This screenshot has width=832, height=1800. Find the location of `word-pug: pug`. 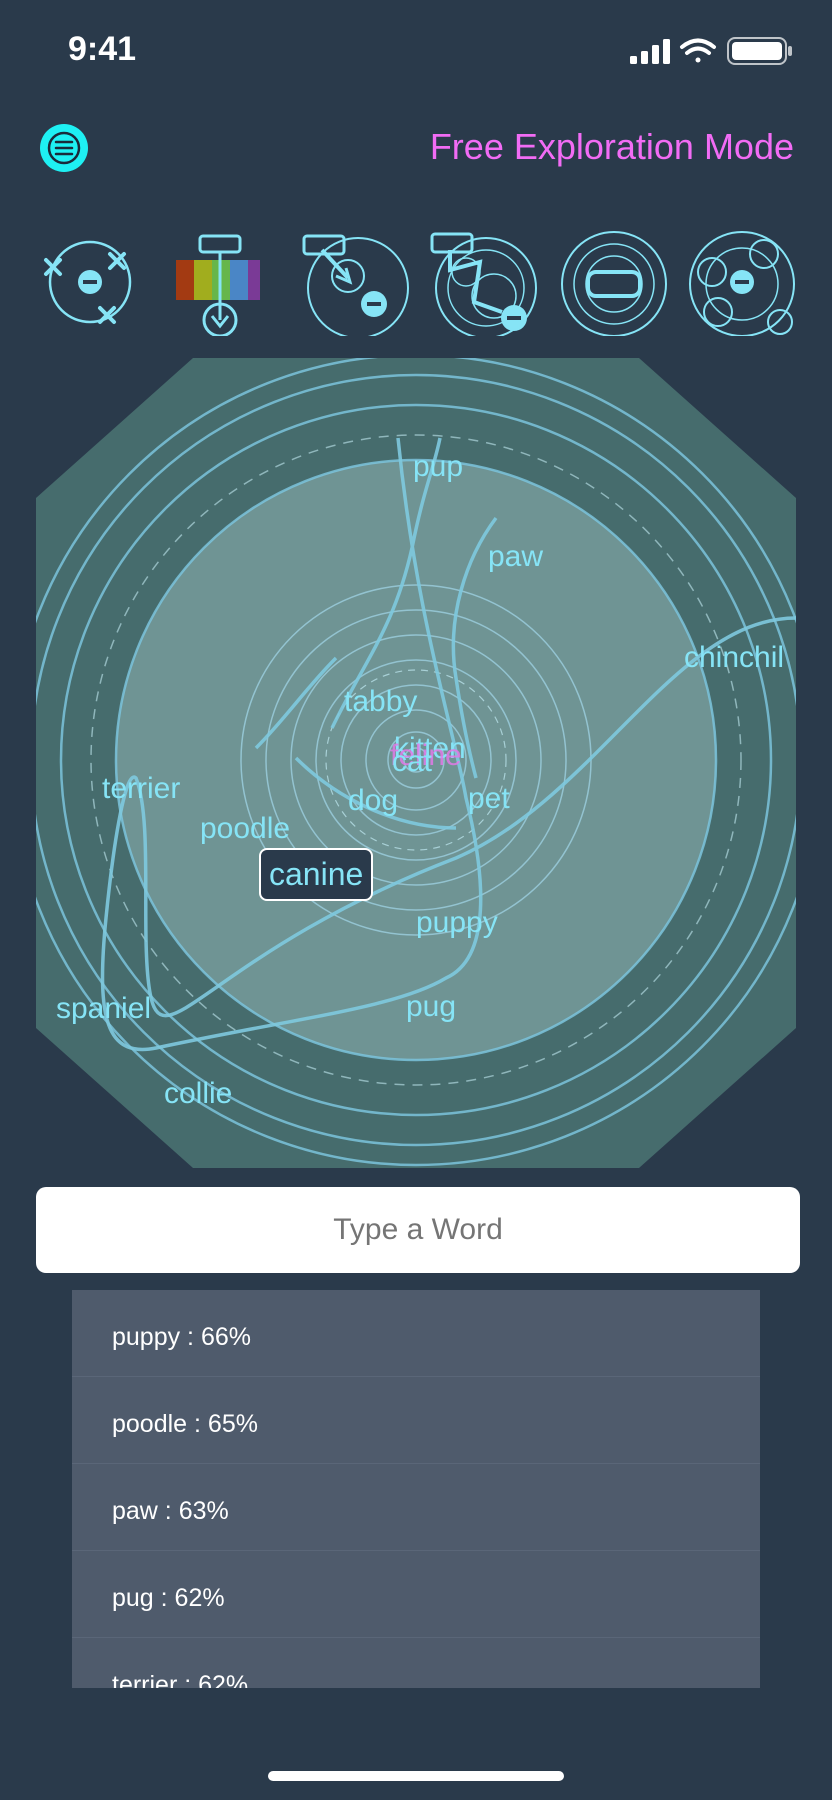

word-pug: pug is located at coordinates (431, 1007).